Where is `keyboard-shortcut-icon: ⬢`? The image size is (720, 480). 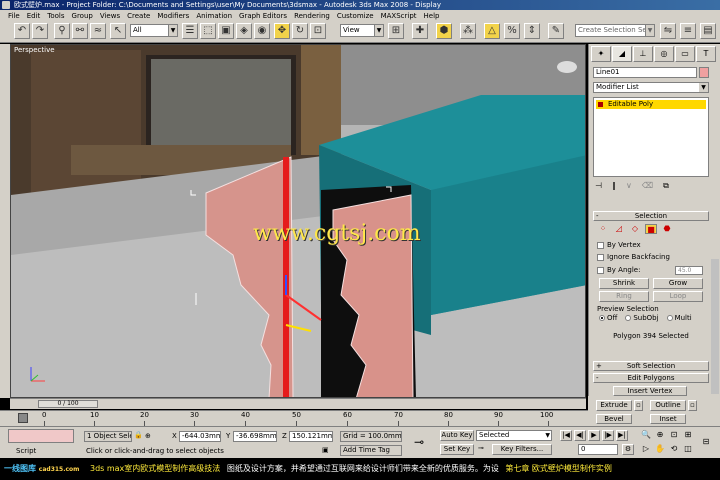 keyboard-shortcut-icon: ⬢ is located at coordinates (444, 31).